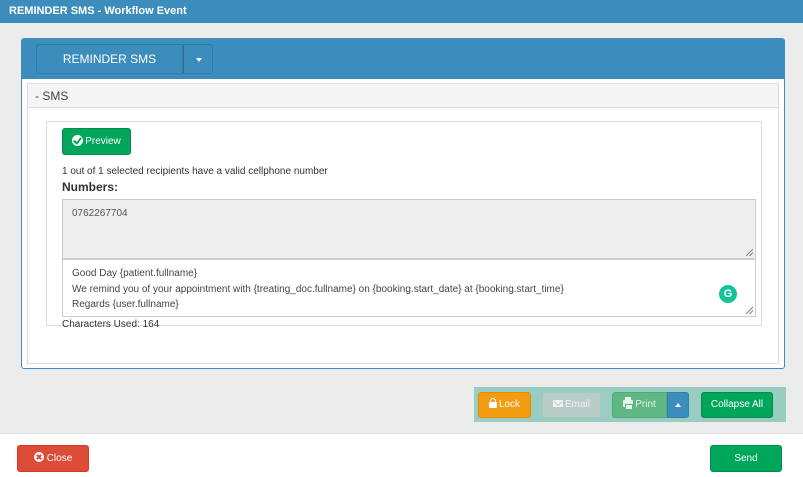 This screenshot has height=477, width=803. What do you see at coordinates (403, 96) in the screenshot?
I see `sms-section-toggle: - SMS` at bounding box center [403, 96].